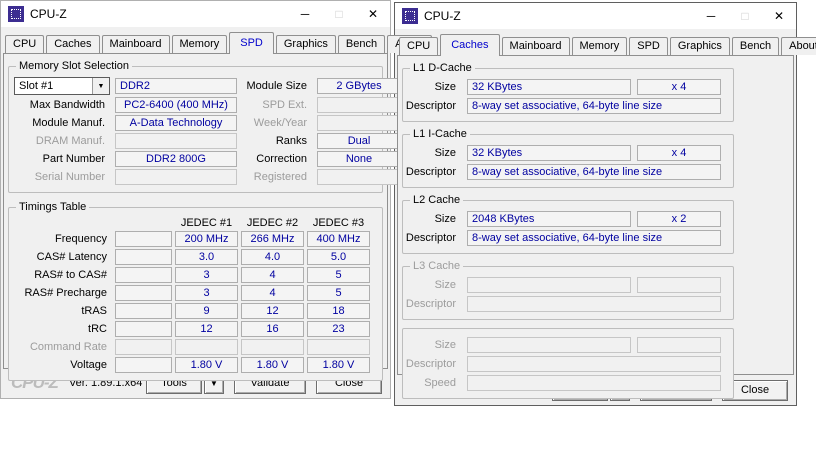 The height and width of the screenshot is (460, 816). Describe the element at coordinates (338, 329) in the screenshot. I see `field-trc-jedec3: 23` at that location.